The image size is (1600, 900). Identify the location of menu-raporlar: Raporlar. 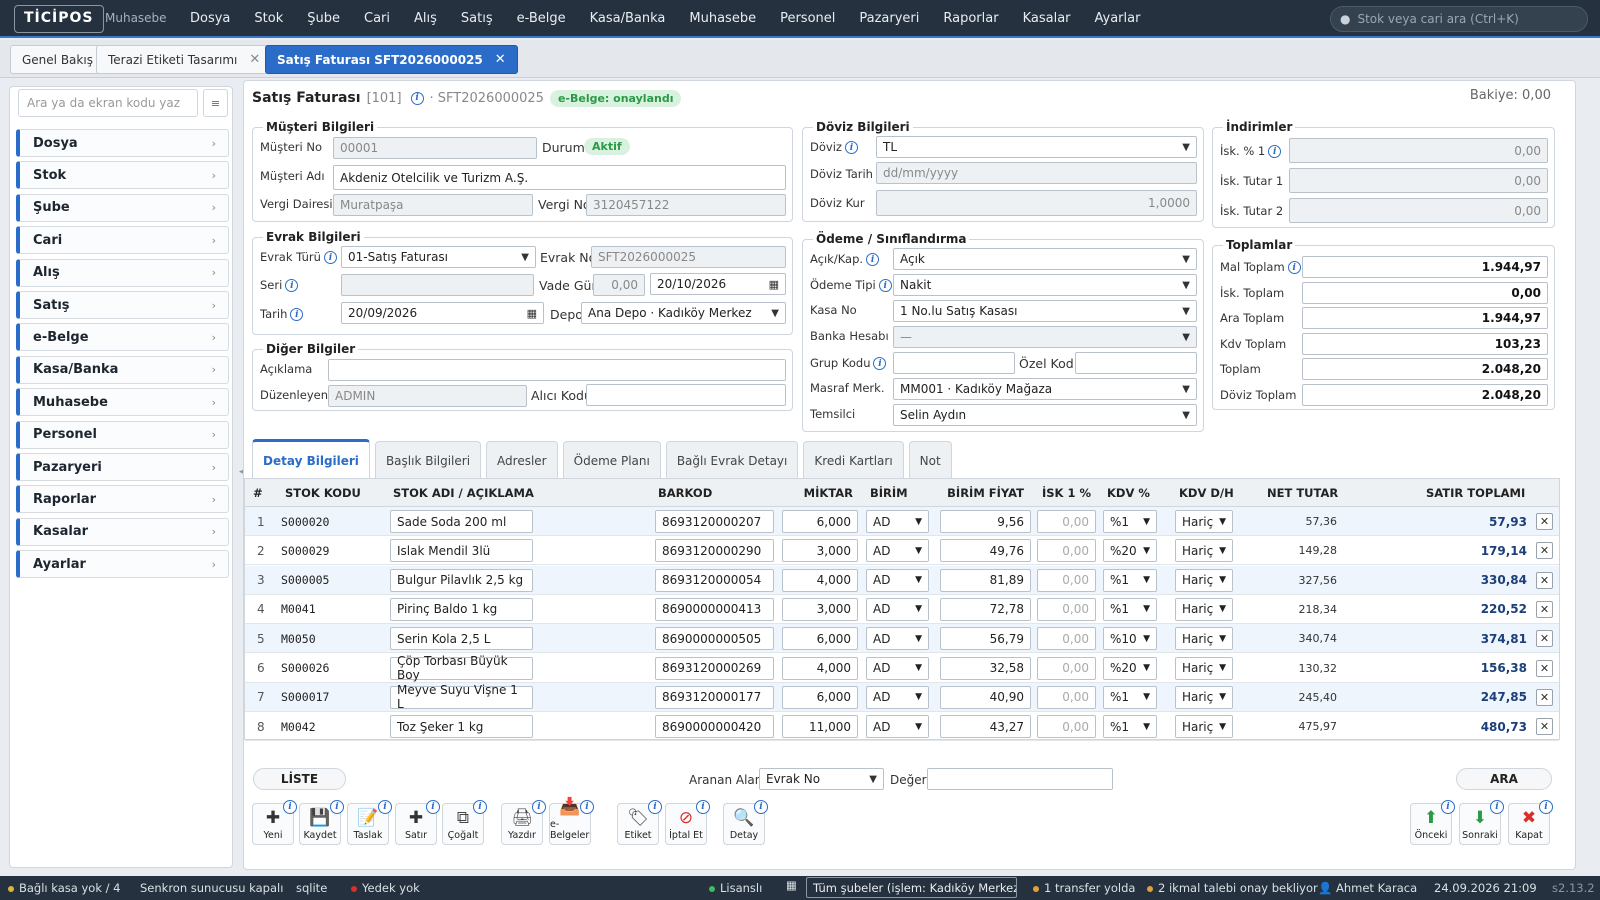
(970, 19).